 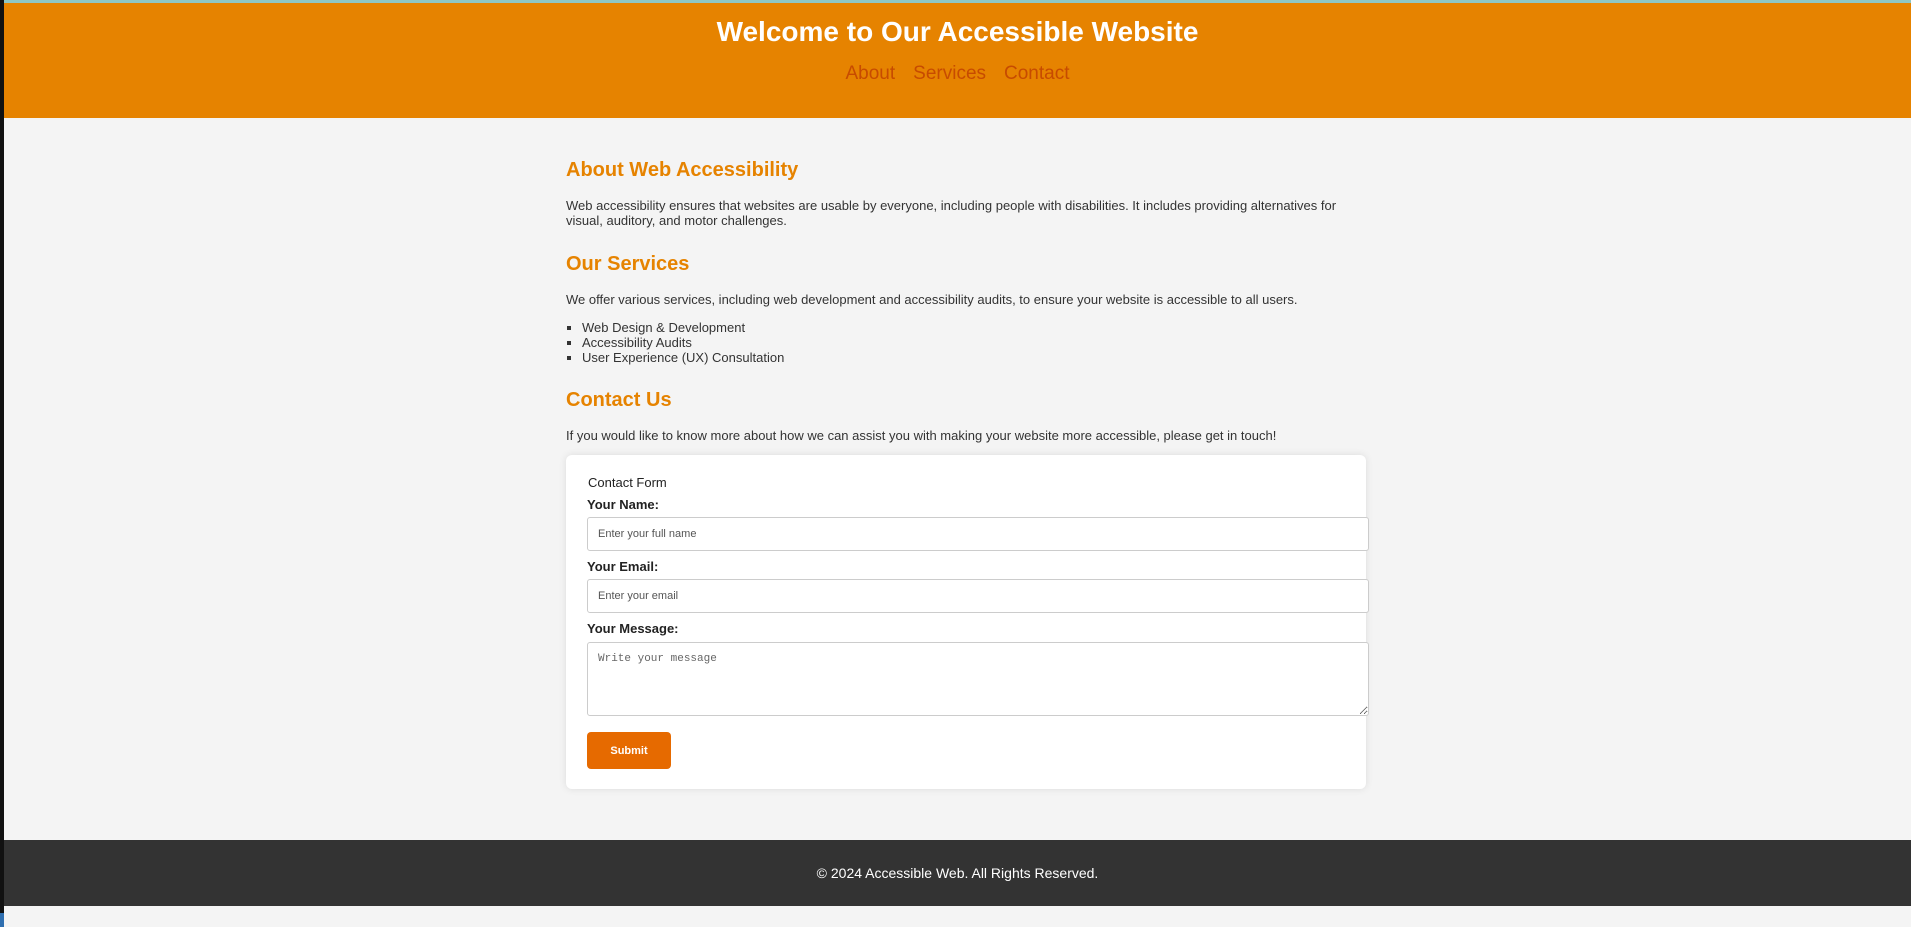 I want to click on site-title: Welcome to Our Accessible Website, so click(x=957, y=31).